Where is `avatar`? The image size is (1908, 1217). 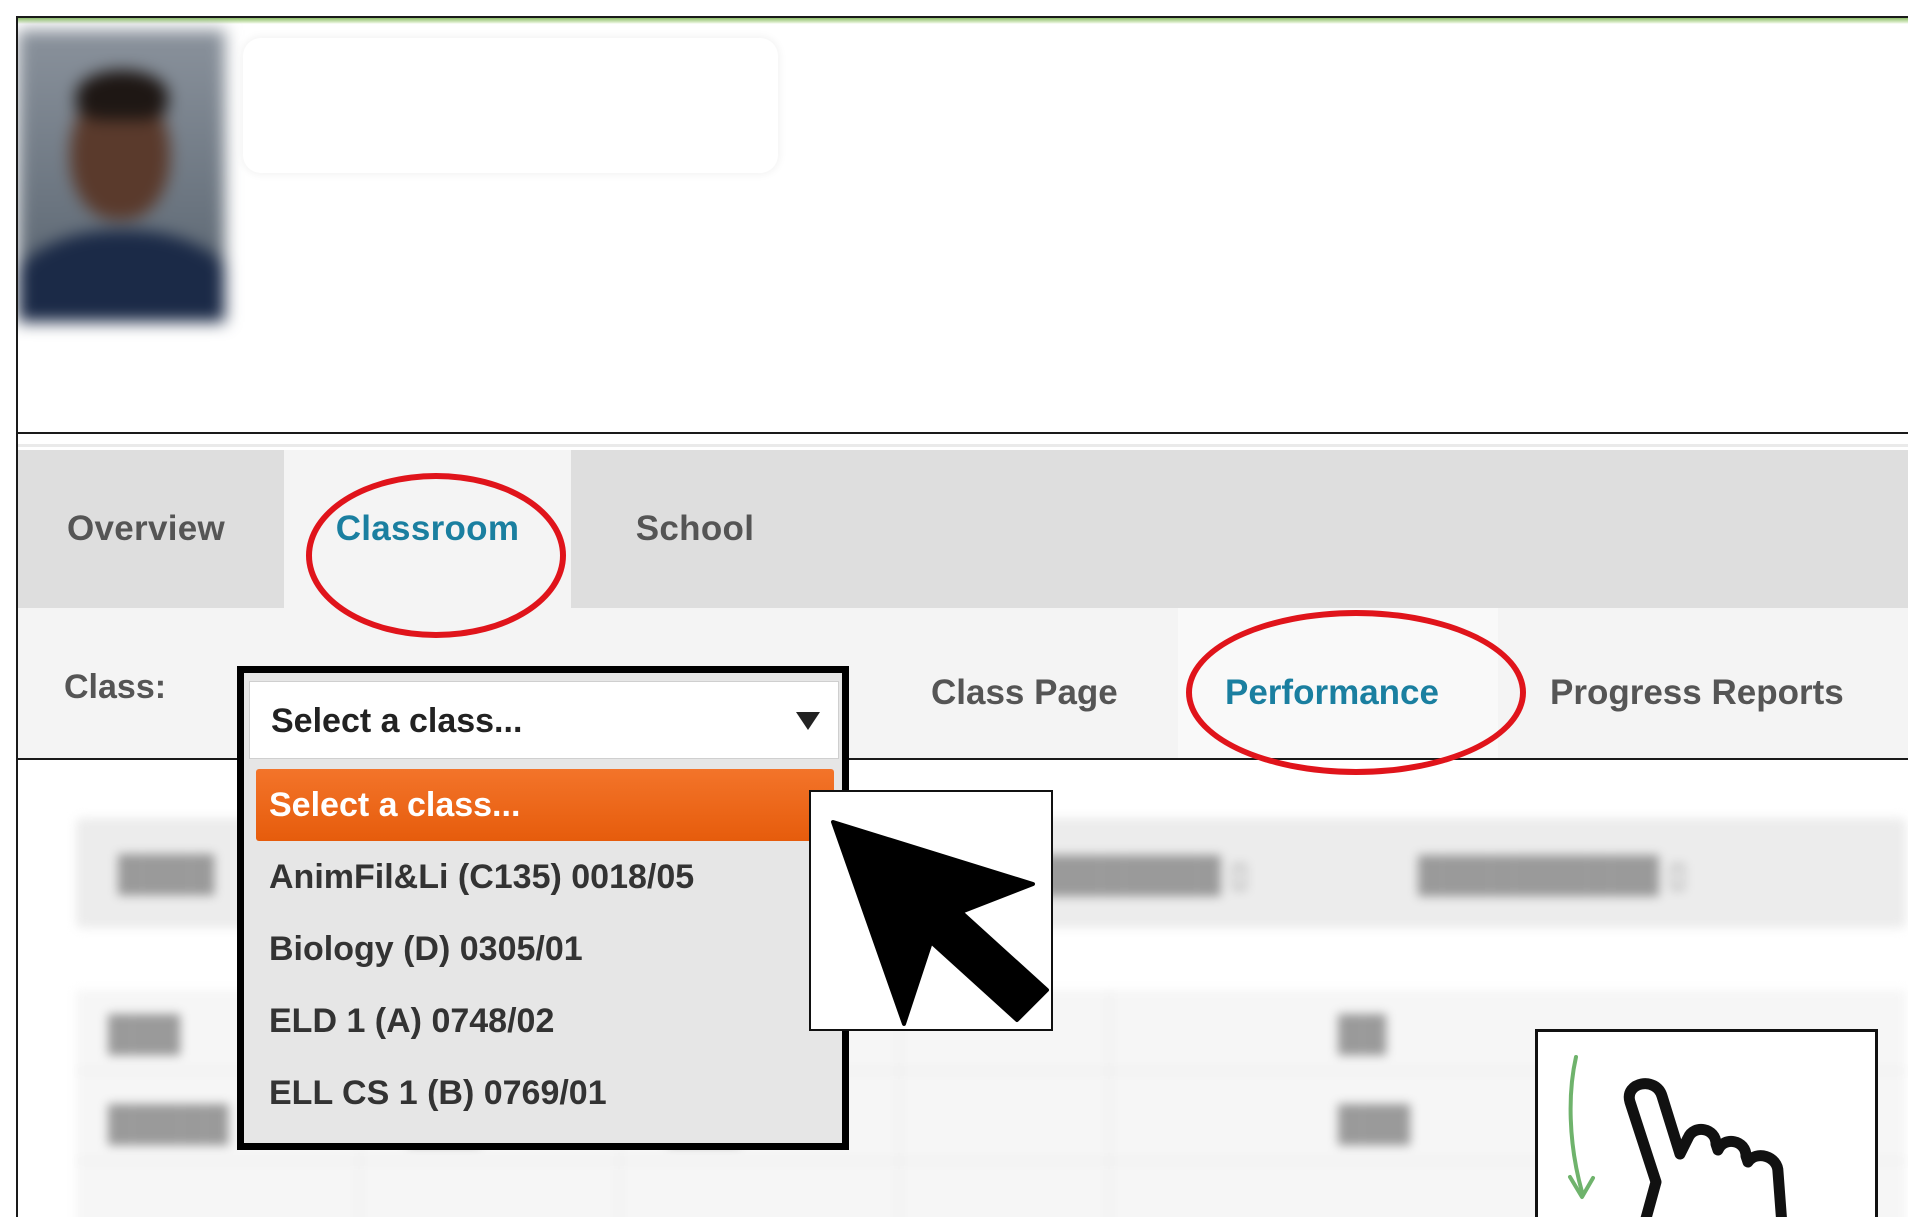 avatar is located at coordinates (121, 176).